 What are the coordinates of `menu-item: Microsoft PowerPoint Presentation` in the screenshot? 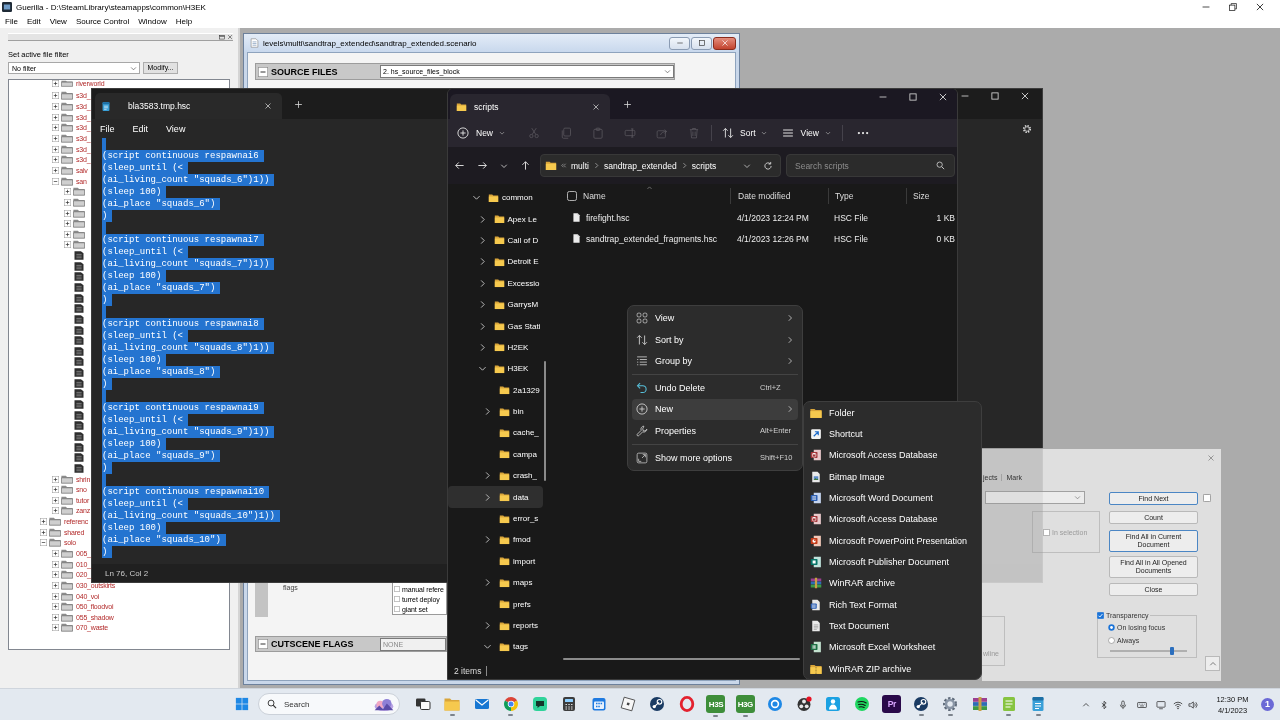 It's located at (892, 541).